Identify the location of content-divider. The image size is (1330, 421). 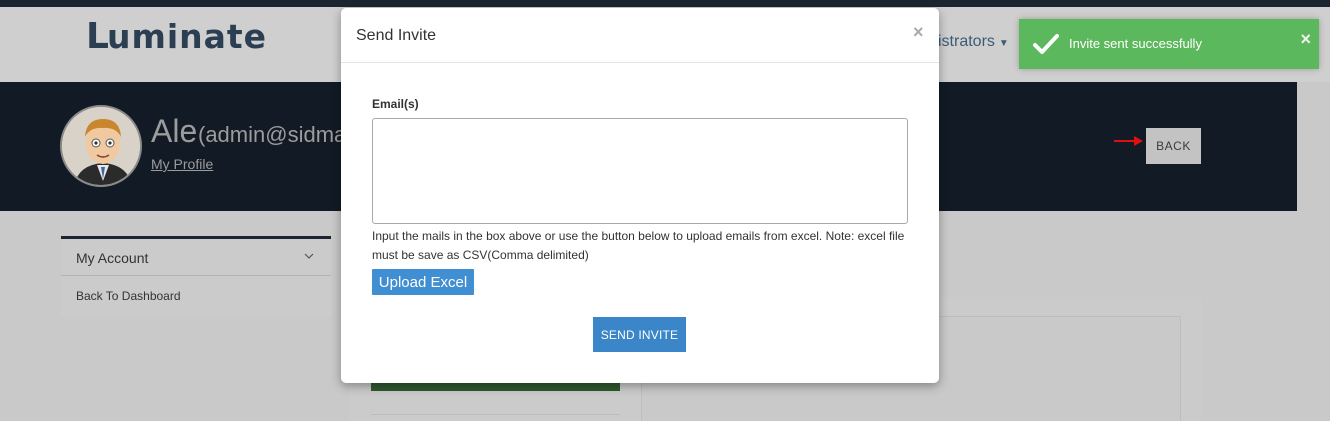
(495, 414).